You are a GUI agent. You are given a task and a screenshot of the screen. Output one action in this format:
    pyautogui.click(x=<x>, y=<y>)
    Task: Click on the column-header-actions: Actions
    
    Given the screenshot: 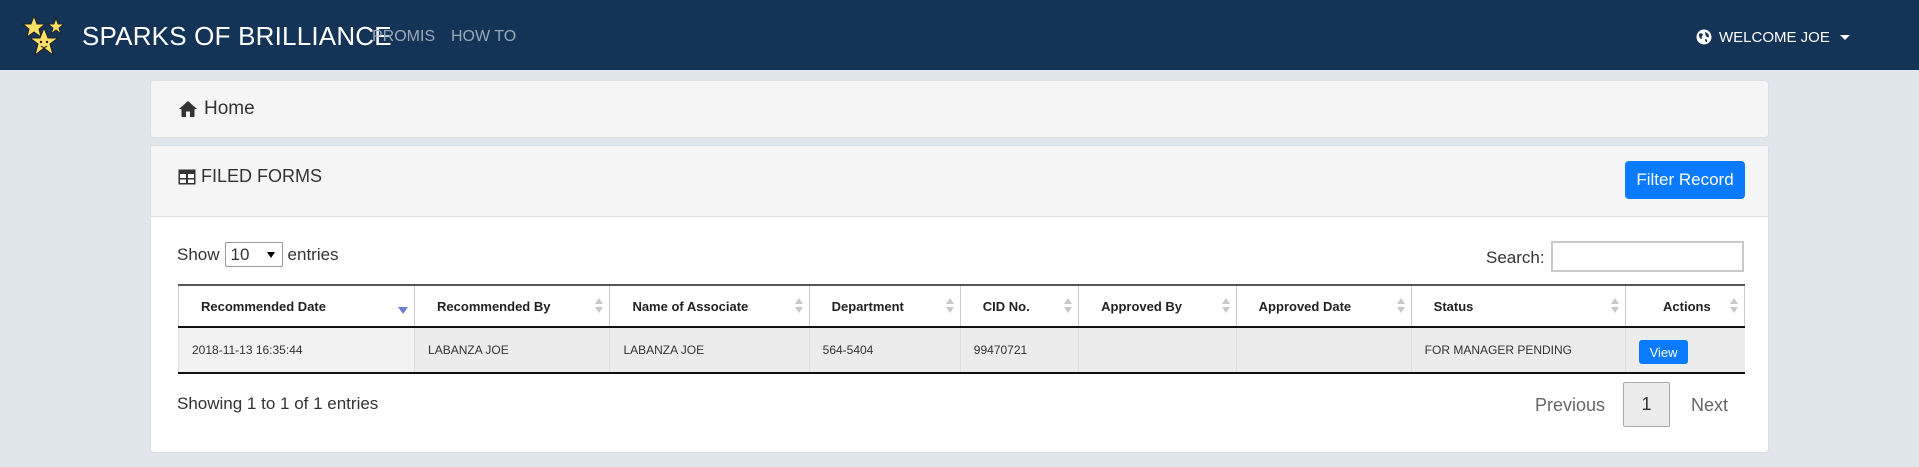 What is the action you would take?
    pyautogui.click(x=1685, y=306)
    